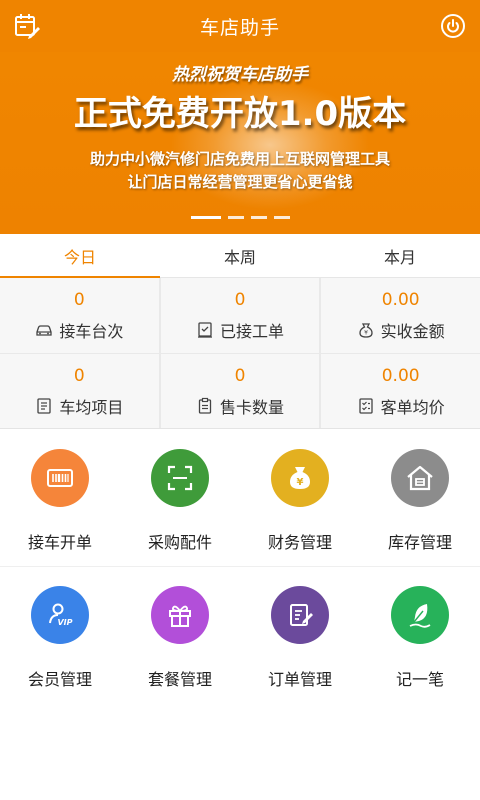  I want to click on banner-subtitle-2: 让门店日常经营管理更省心更省钱, so click(240, 182).